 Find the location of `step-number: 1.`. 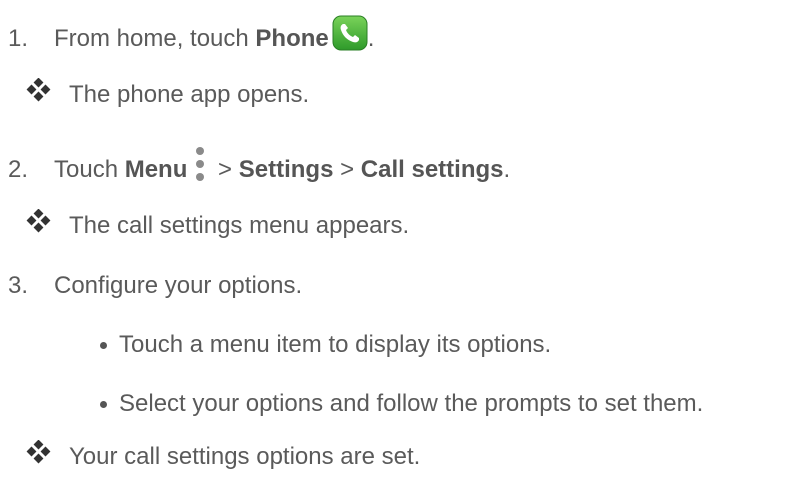

step-number: 1. is located at coordinates (18, 38).